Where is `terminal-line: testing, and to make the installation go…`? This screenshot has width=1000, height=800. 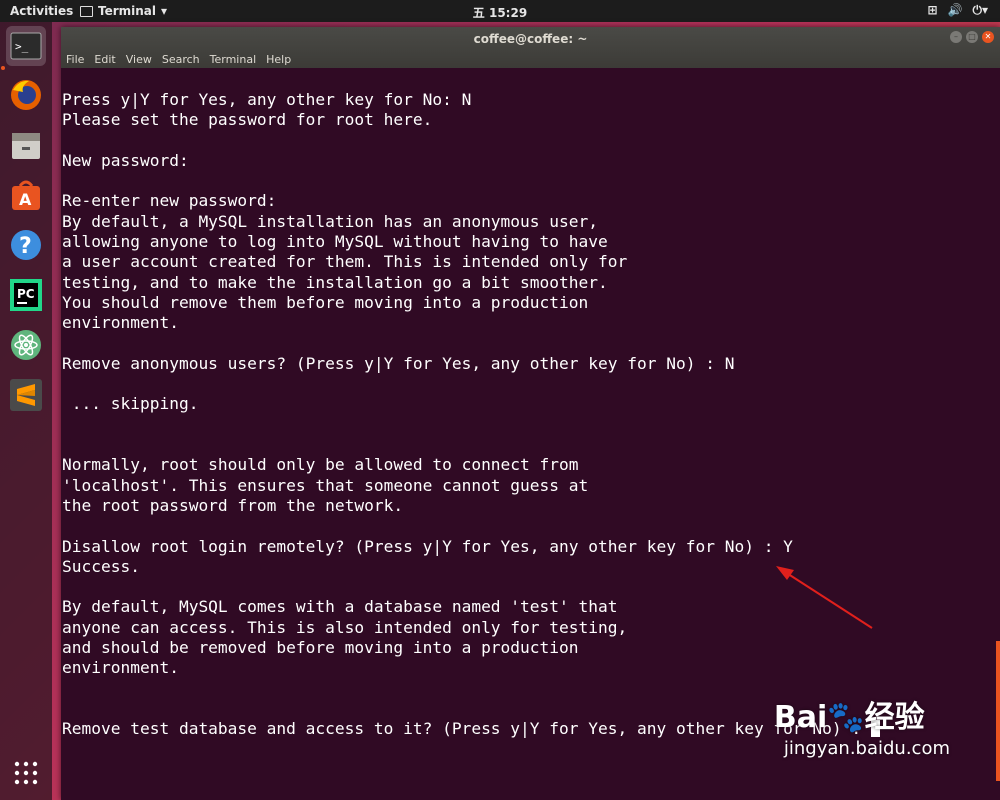 terminal-line: testing, and to make the installation go… is located at coordinates (335, 282).